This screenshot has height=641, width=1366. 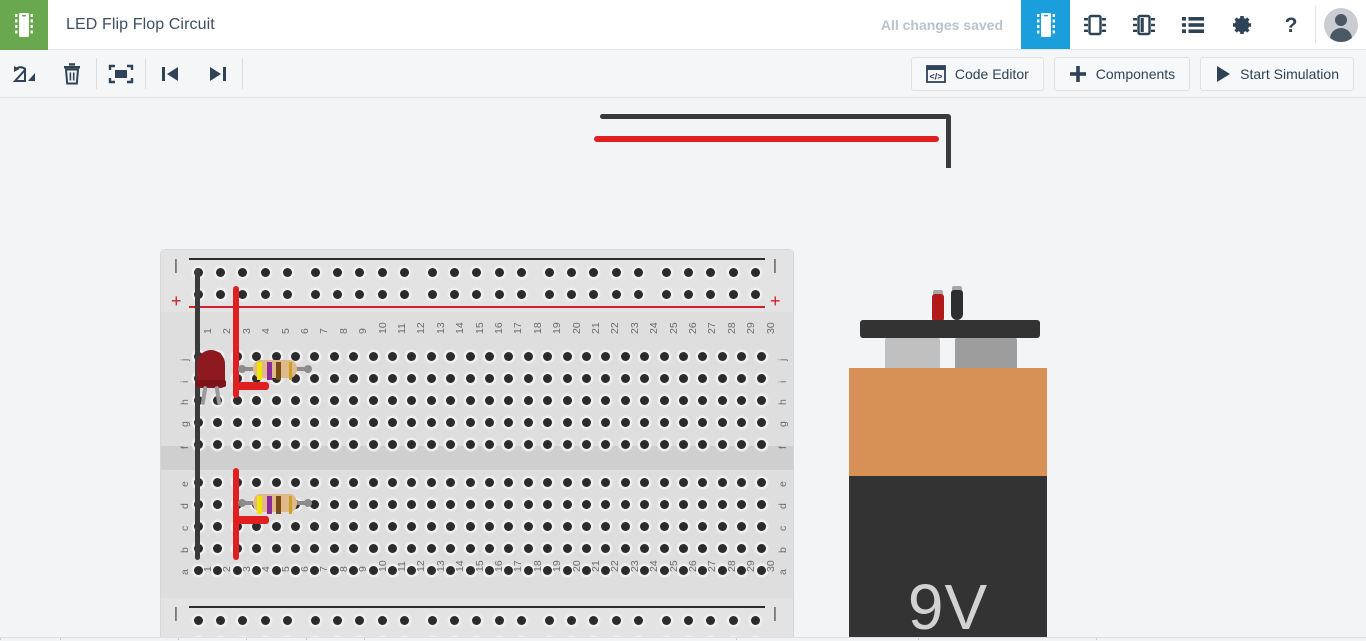 What do you see at coordinates (373, 422) in the screenshot?
I see `hole-g10` at bounding box center [373, 422].